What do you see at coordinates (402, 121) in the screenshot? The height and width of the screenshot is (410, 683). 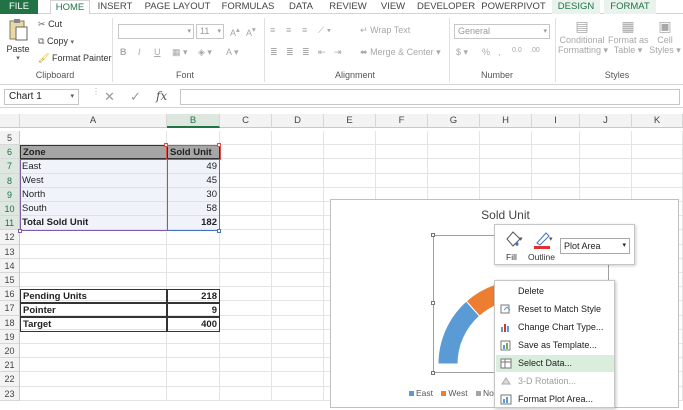 I see `column-header-f: F` at bounding box center [402, 121].